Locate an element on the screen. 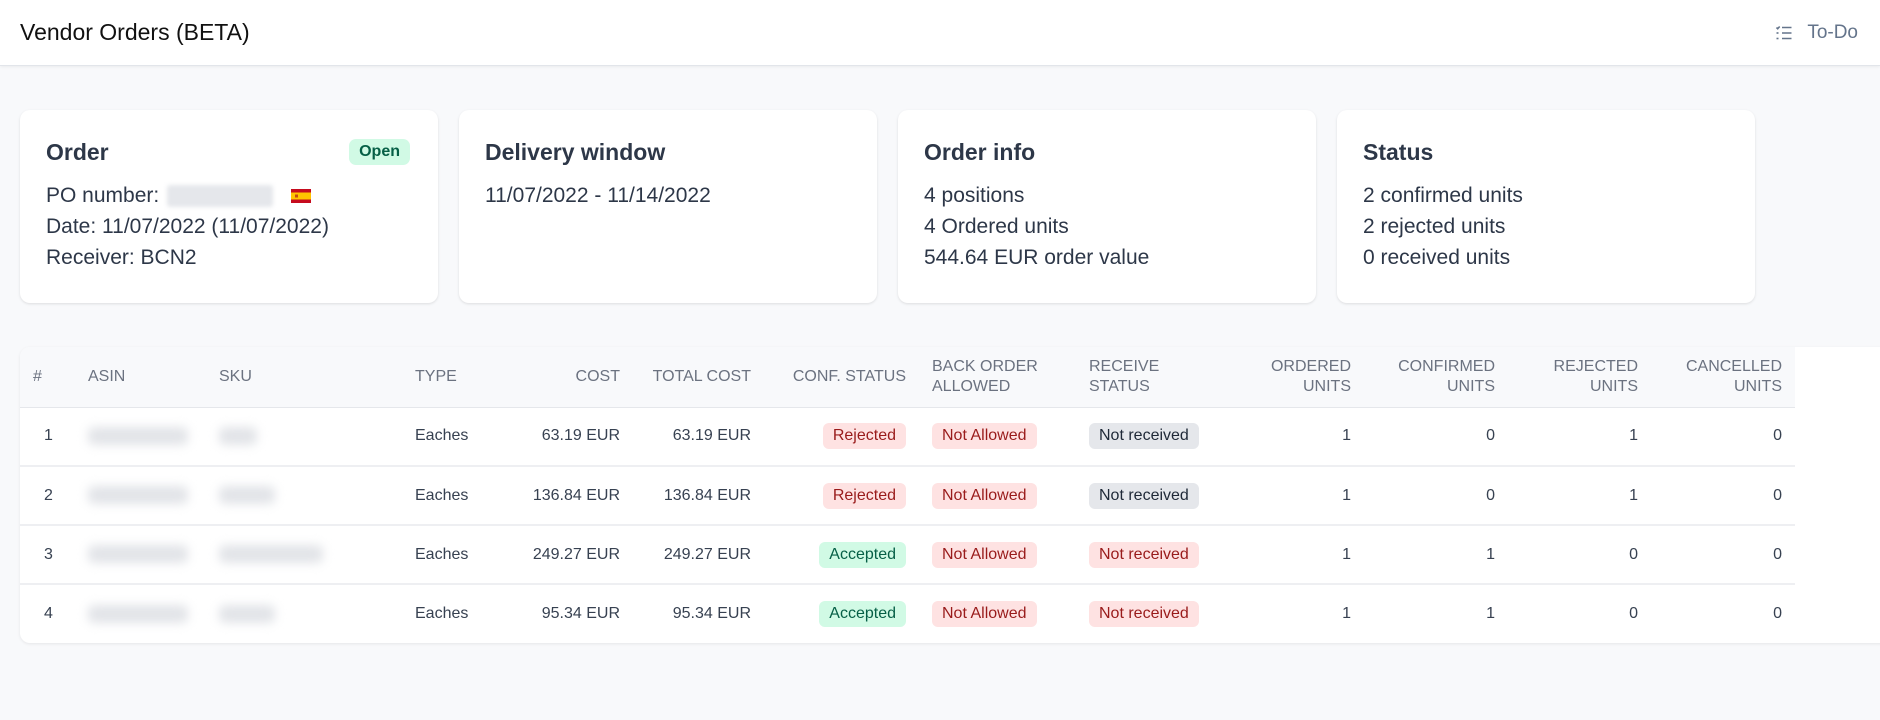 The width and height of the screenshot is (1880, 720). cell-total-cost: 136.84 EUR is located at coordinates (698, 496).